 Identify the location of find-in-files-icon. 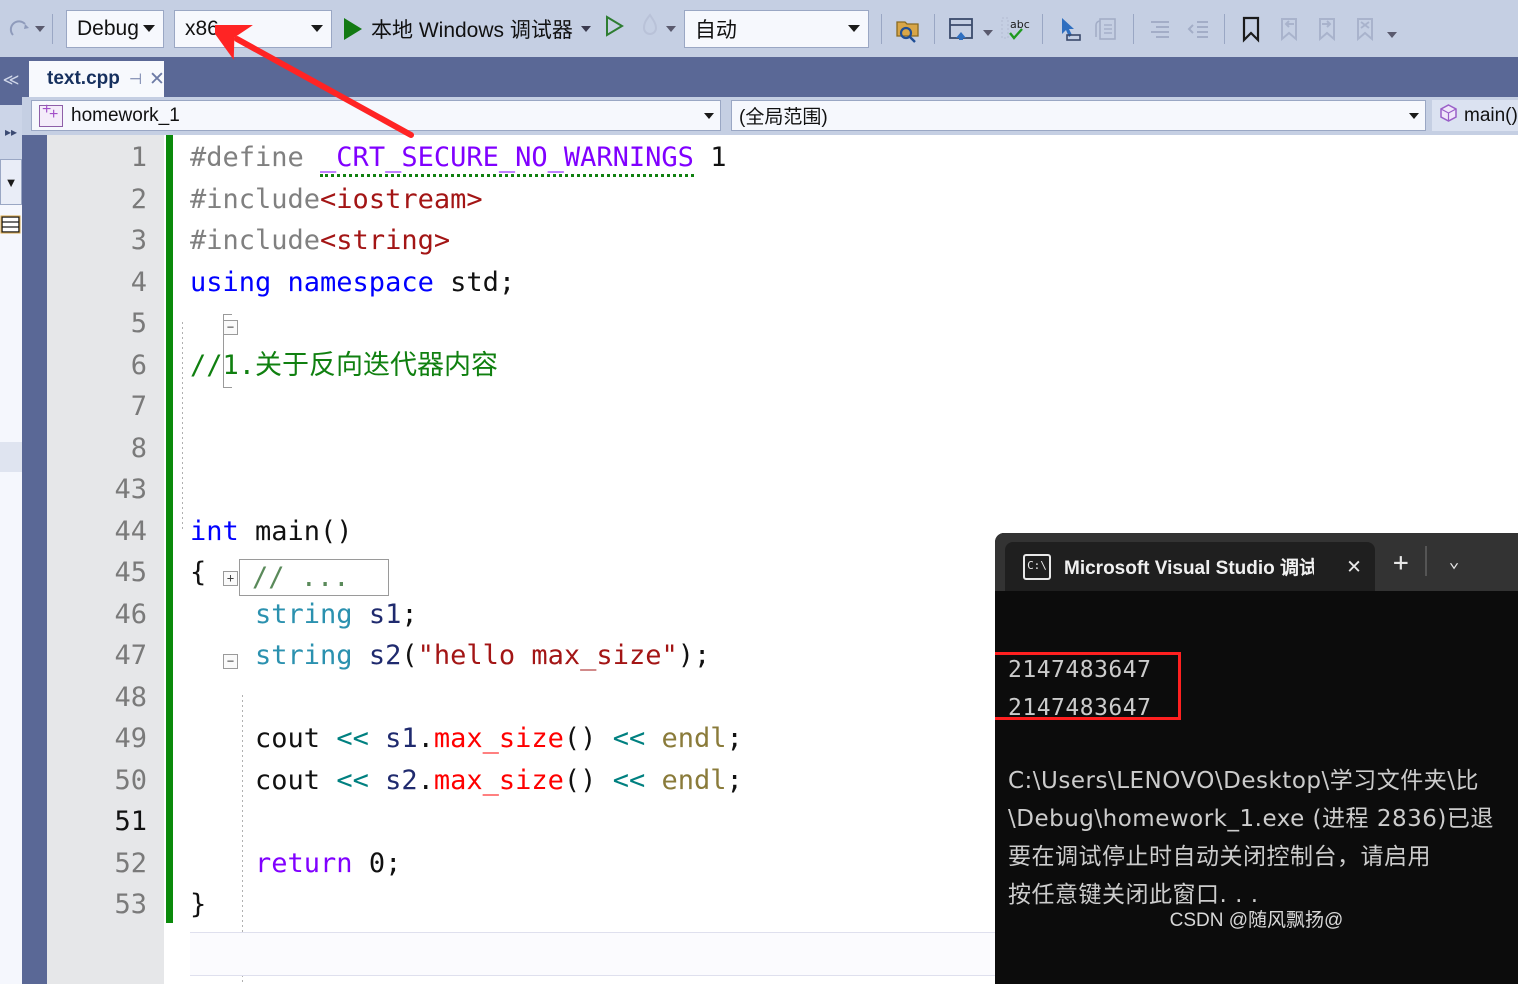
(908, 29).